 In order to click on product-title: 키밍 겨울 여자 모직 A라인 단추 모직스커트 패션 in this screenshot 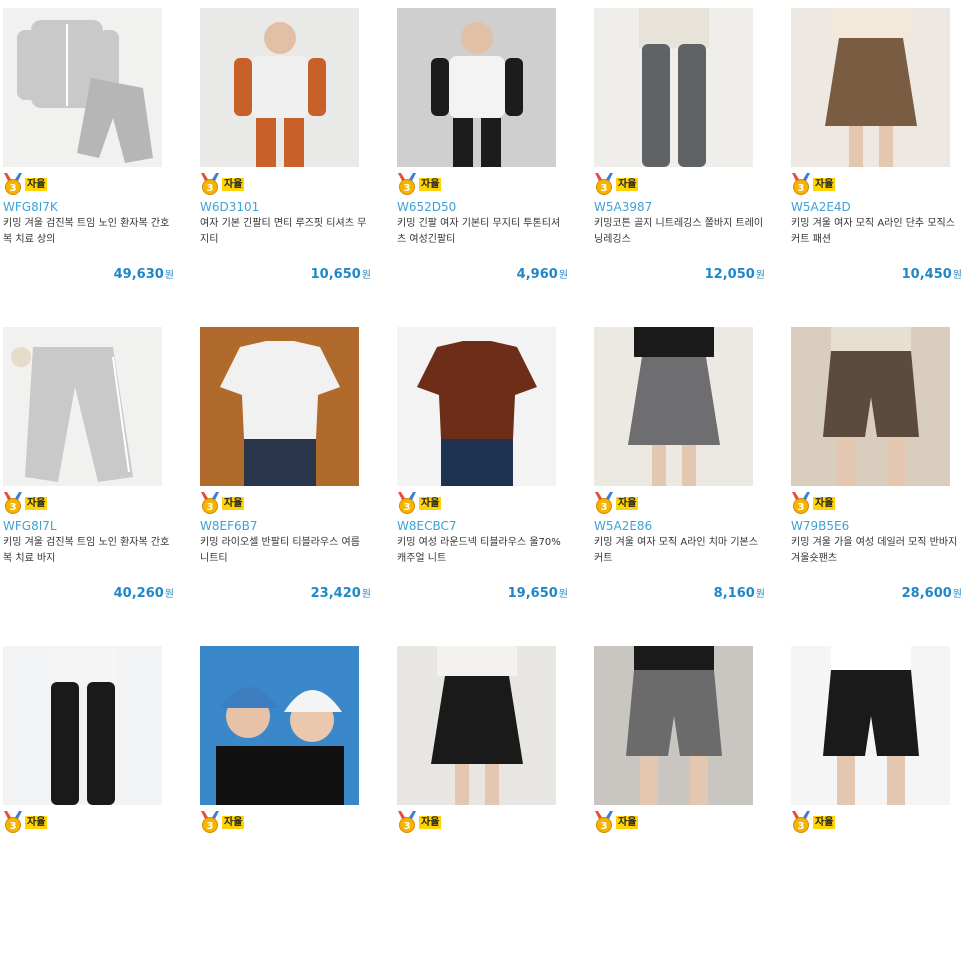, I will do `click(877, 232)`.